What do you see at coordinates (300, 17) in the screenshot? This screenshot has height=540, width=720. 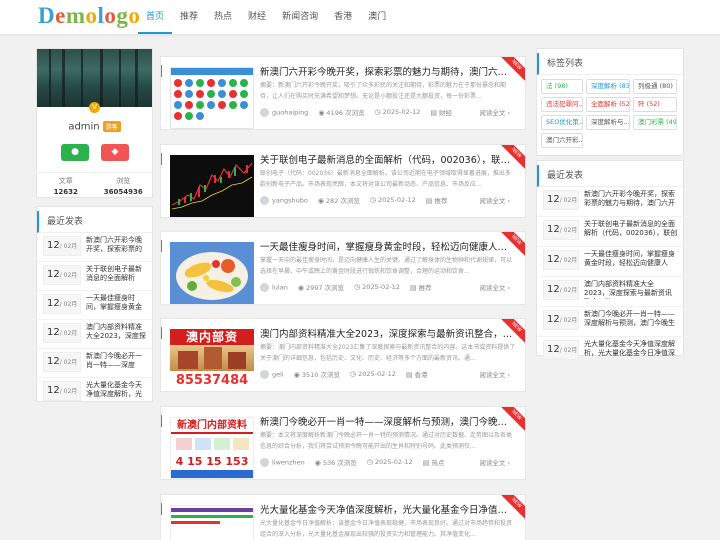 I see `nav-news: 新闻咨询` at bounding box center [300, 17].